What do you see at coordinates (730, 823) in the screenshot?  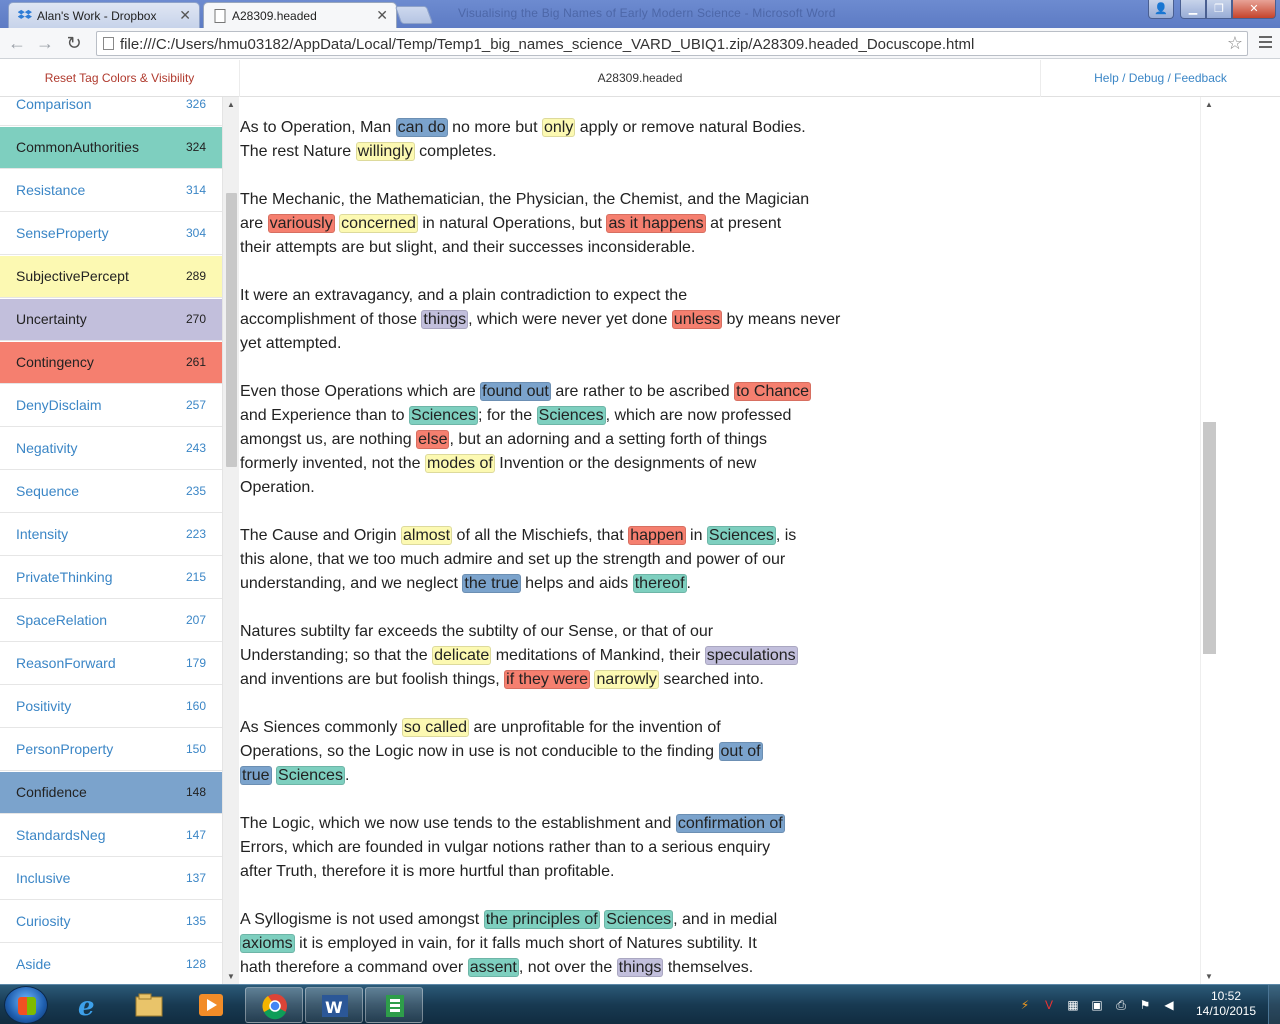 I see `tagged-token: confirmation of` at bounding box center [730, 823].